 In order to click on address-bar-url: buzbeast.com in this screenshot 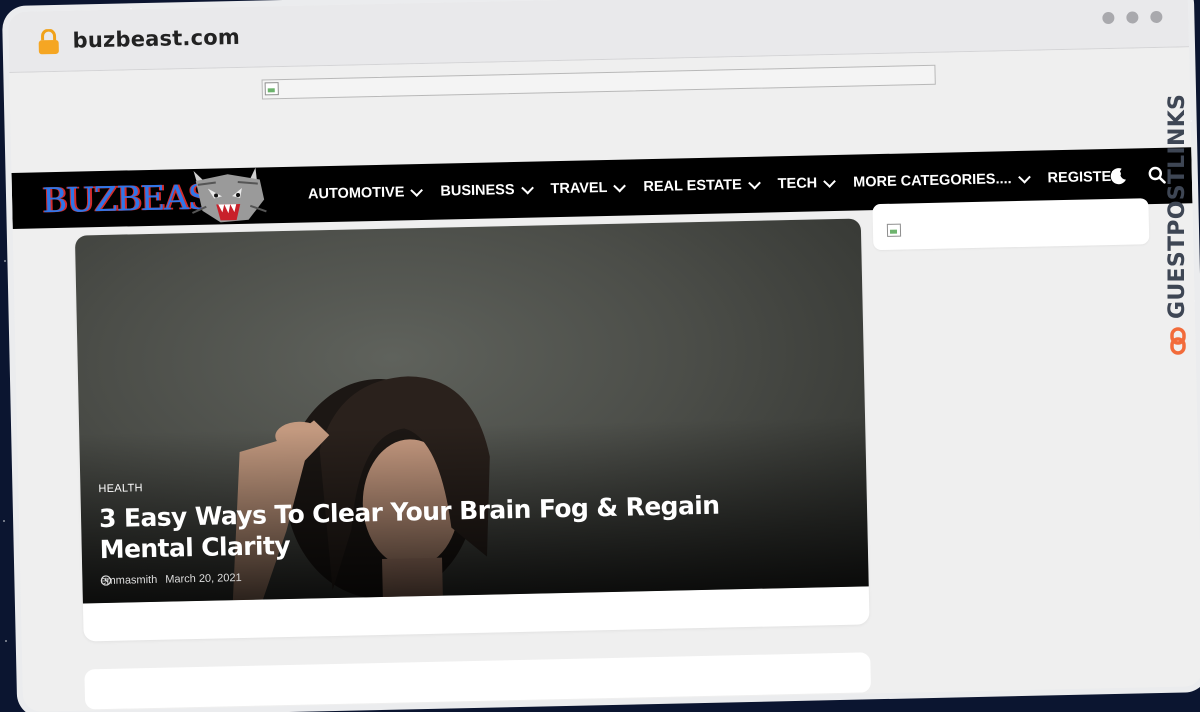, I will do `click(156, 39)`.